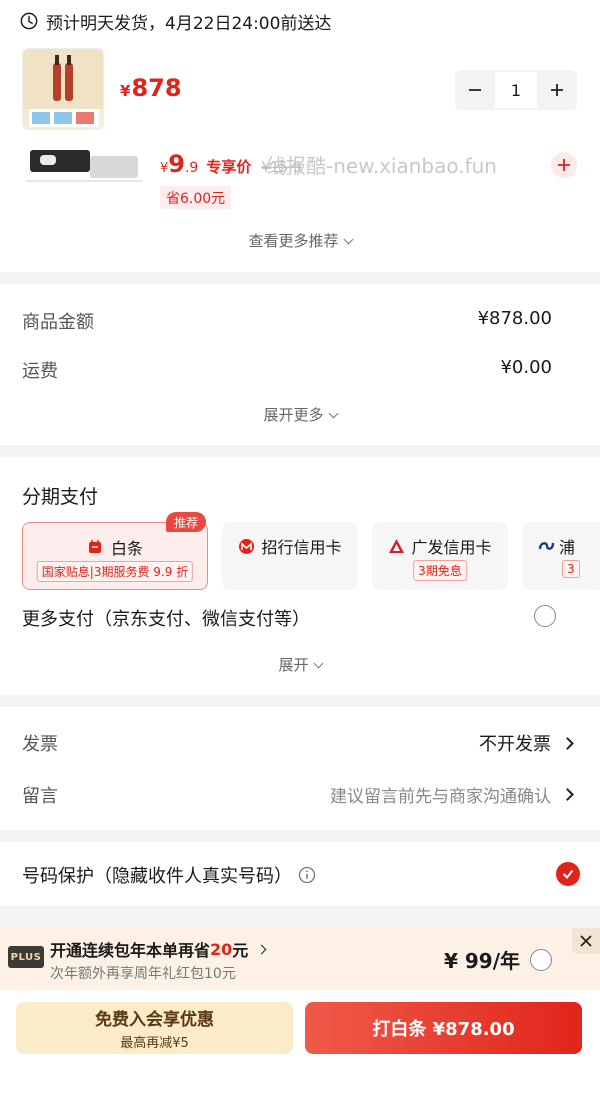 The image size is (600, 1110). Describe the element at coordinates (293, 665) in the screenshot. I see `expand-pay-label: 展开` at that location.